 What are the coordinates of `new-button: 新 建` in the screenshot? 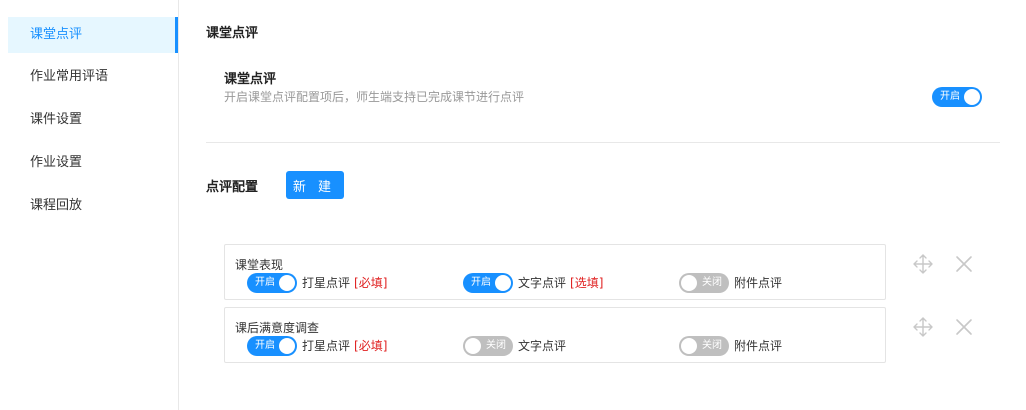 It's located at (315, 185).